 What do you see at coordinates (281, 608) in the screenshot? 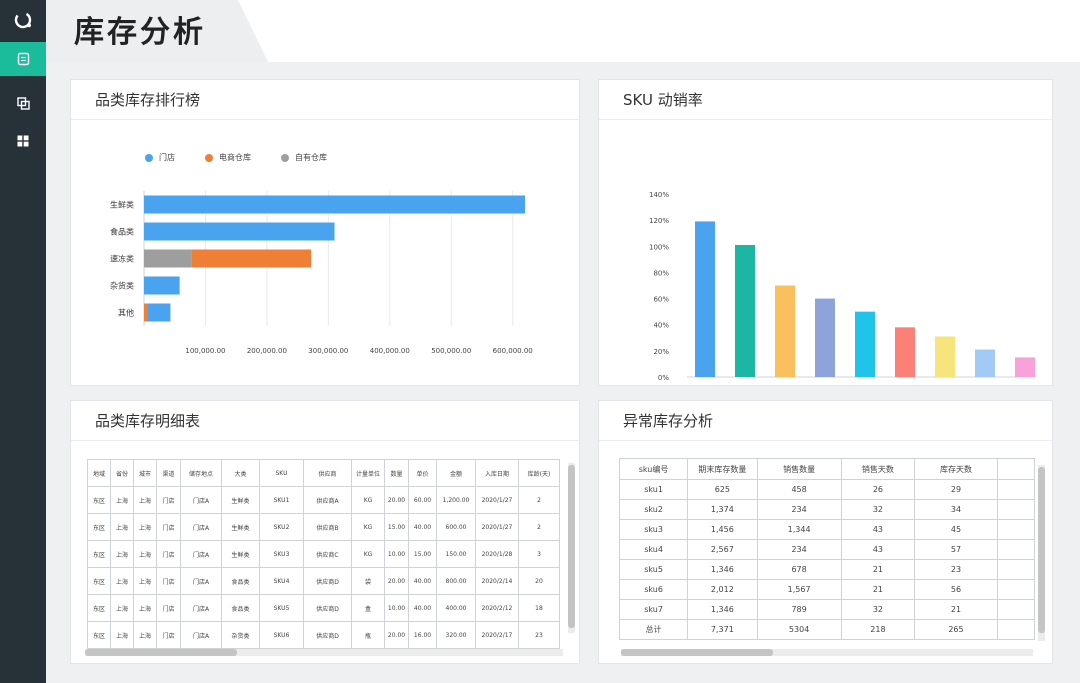
I see `table-cell: SKU5` at bounding box center [281, 608].